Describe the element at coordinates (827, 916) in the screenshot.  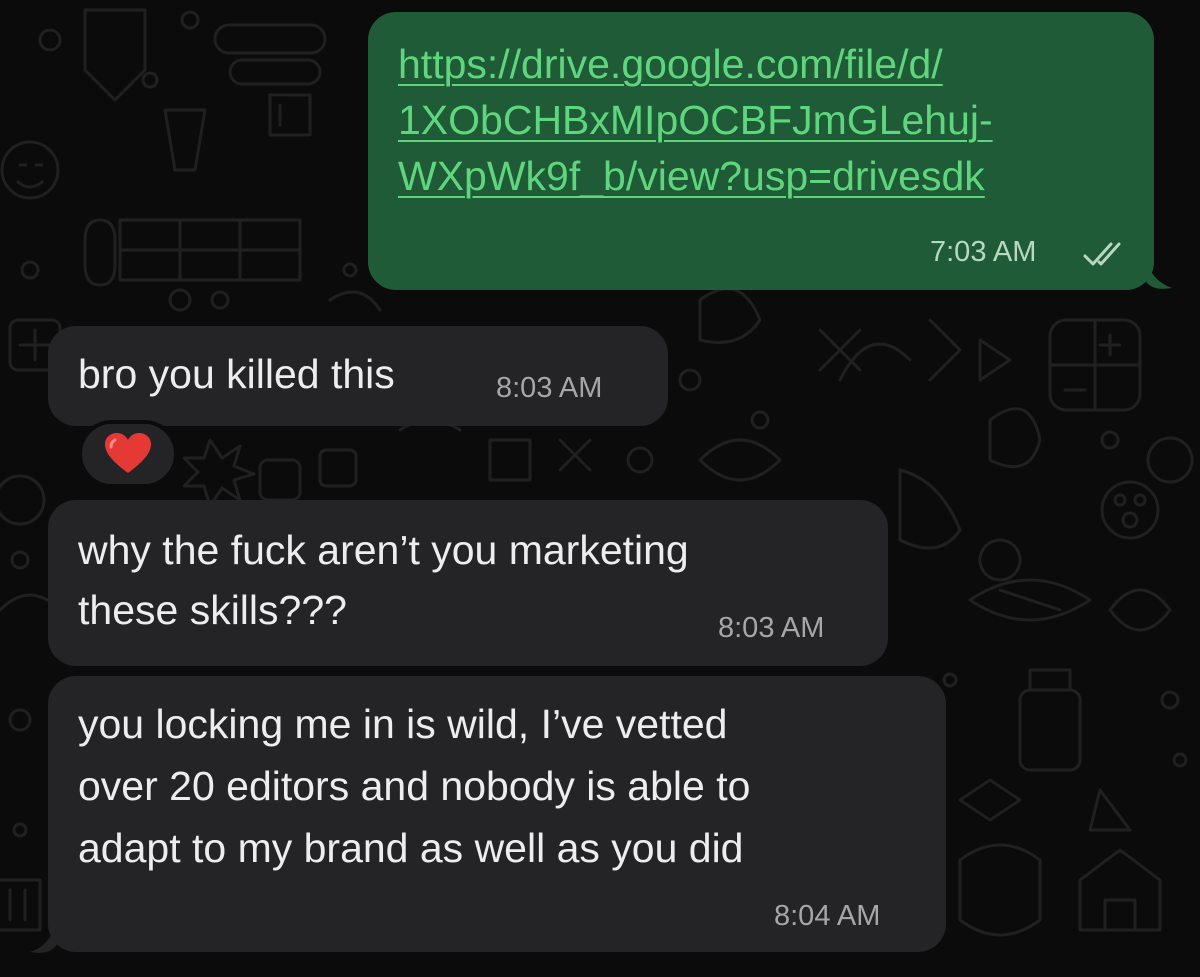
I see `message-timestamp: 8:04 AM` at that location.